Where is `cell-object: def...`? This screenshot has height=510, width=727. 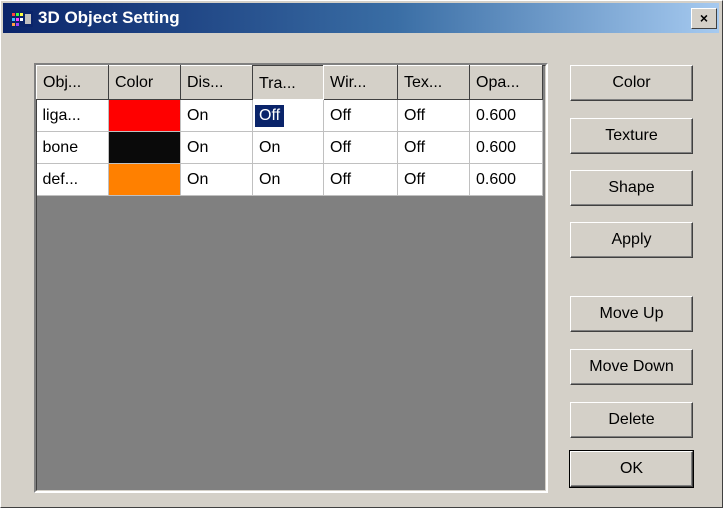 cell-object: def... is located at coordinates (72, 179).